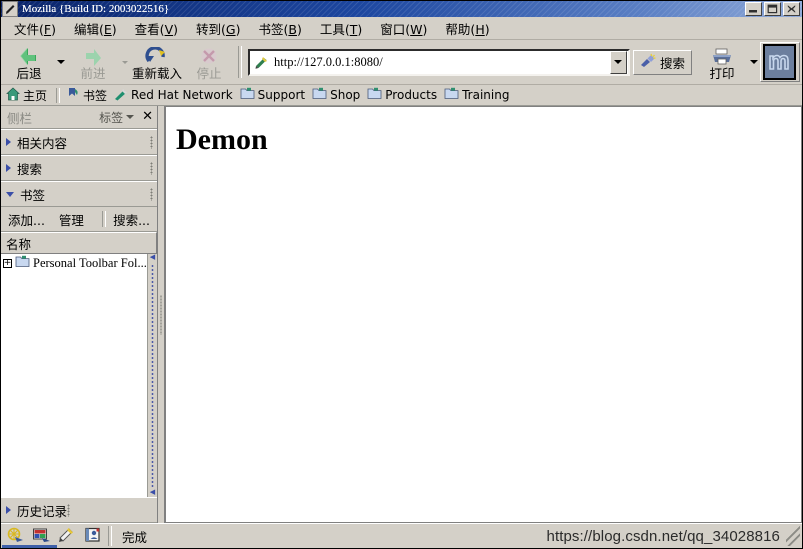  I want to click on close-button, so click(791, 9).